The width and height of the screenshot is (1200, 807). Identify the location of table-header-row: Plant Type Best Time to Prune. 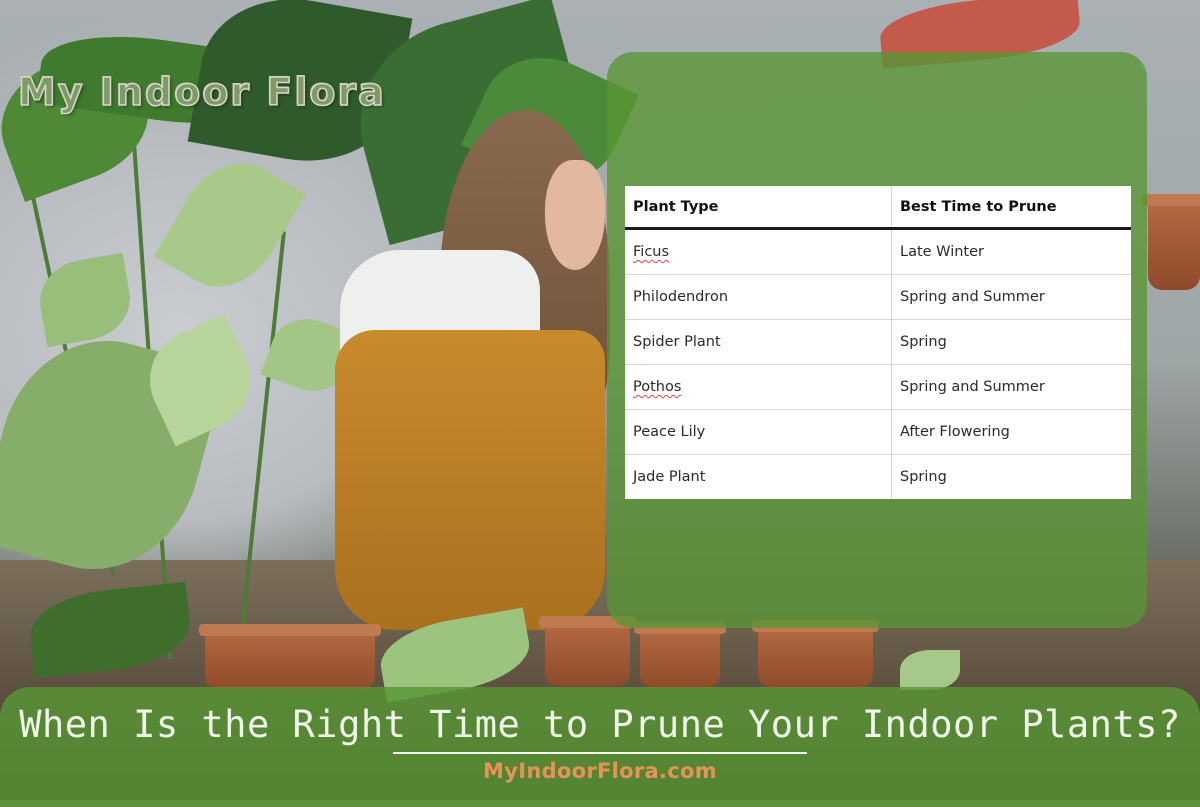
(878, 208).